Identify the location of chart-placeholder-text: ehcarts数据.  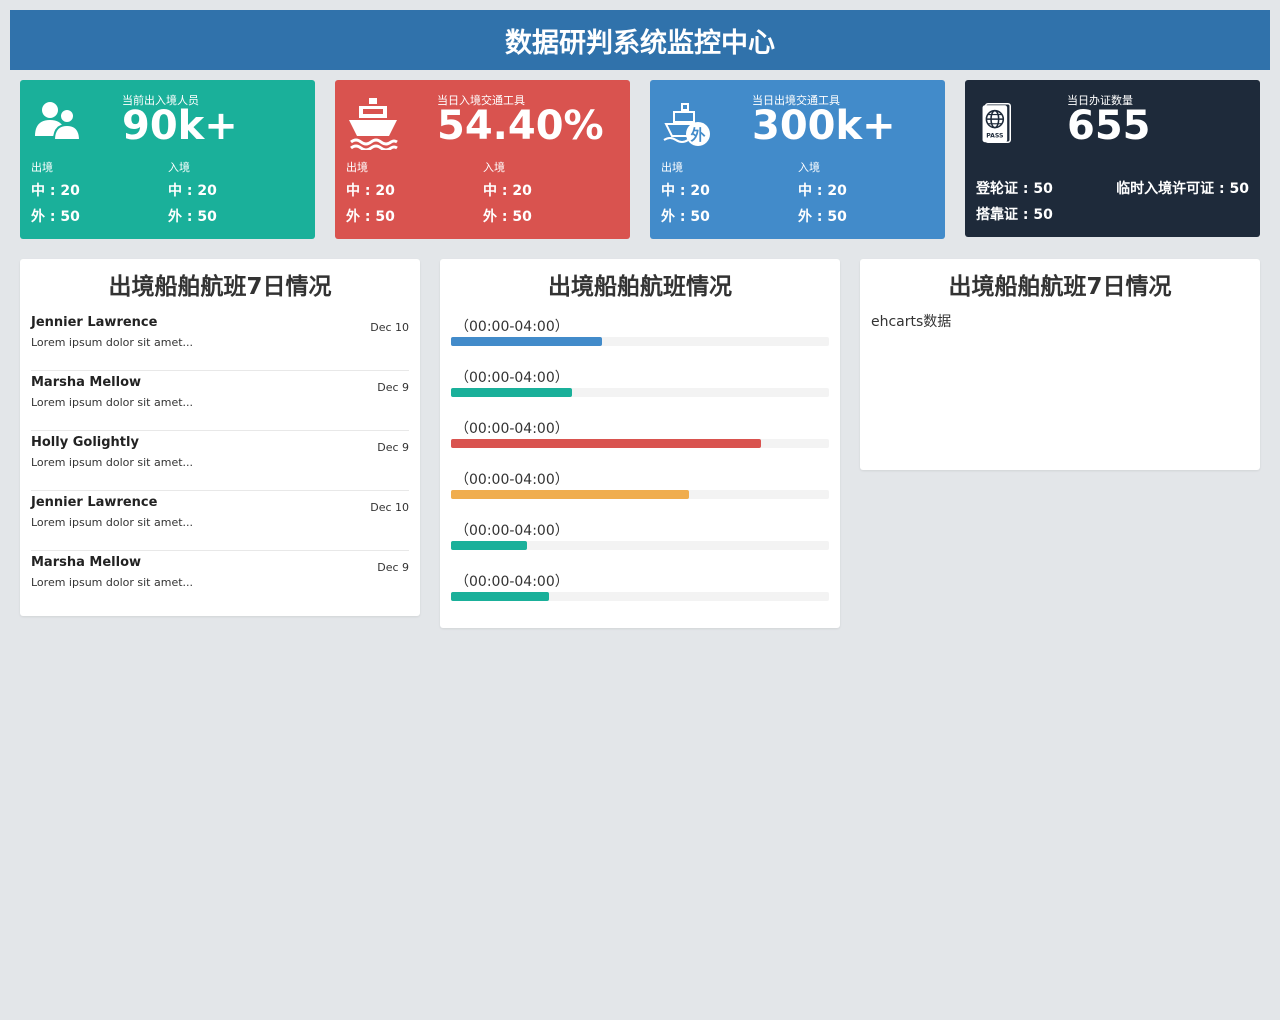
(911, 322).